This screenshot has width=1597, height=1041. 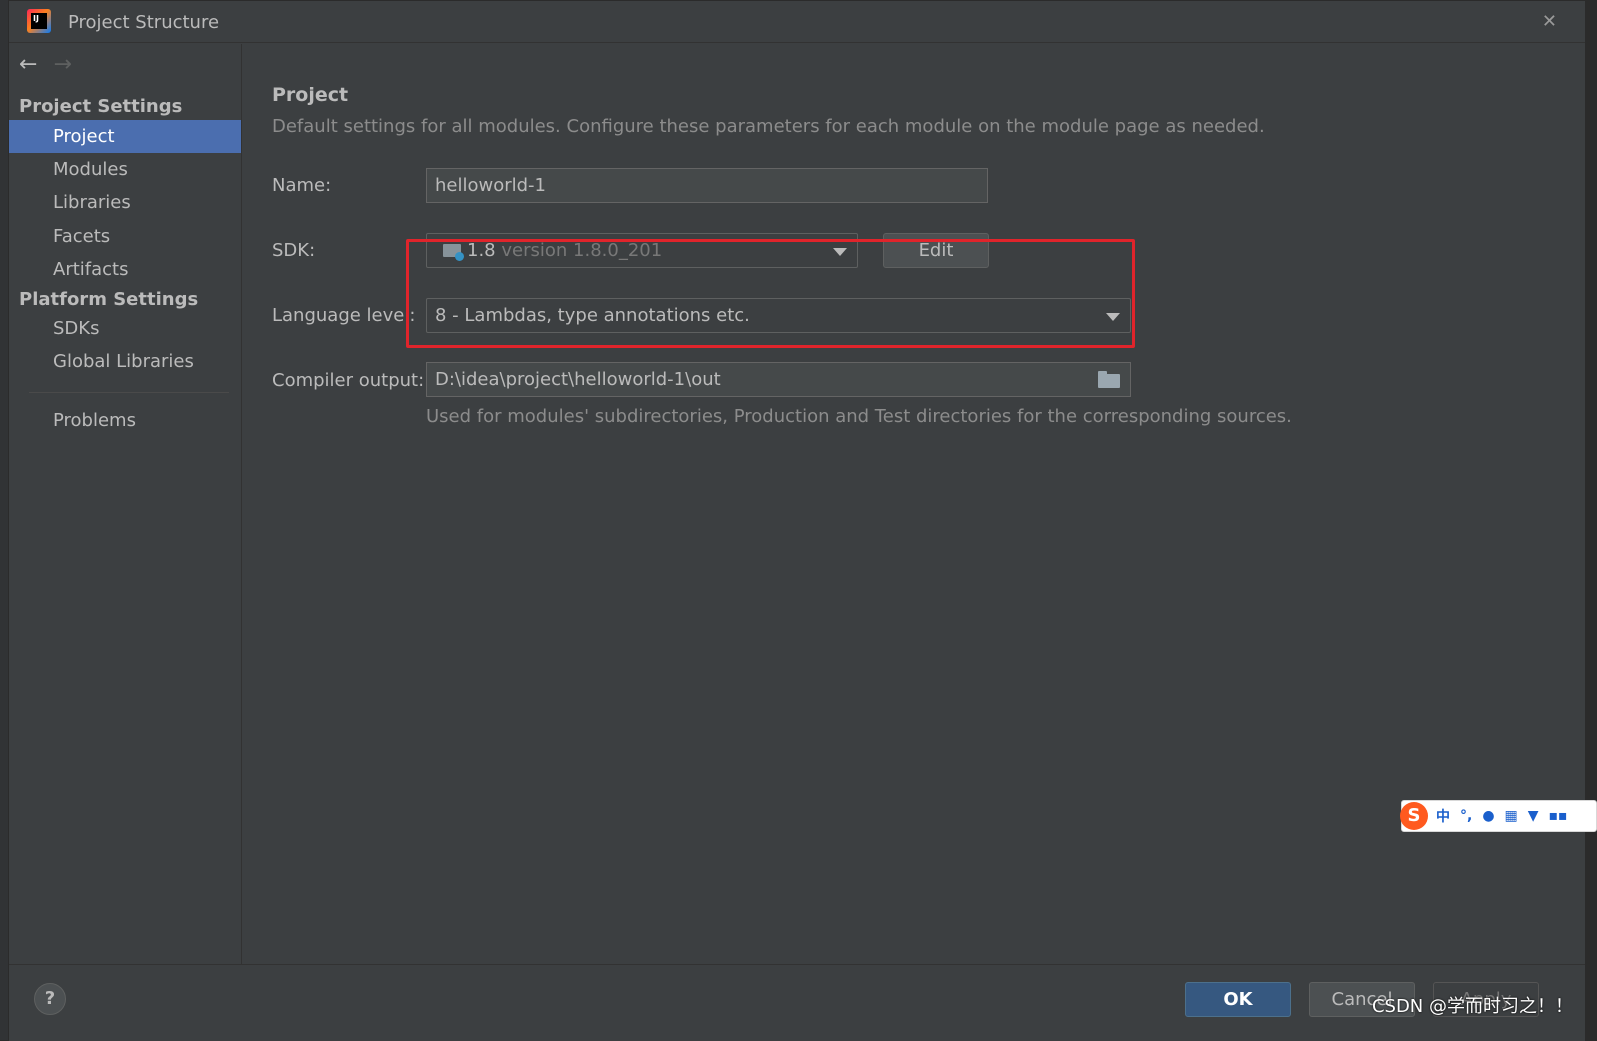 I want to click on right-edge-strip, so click(x=1588, y=521).